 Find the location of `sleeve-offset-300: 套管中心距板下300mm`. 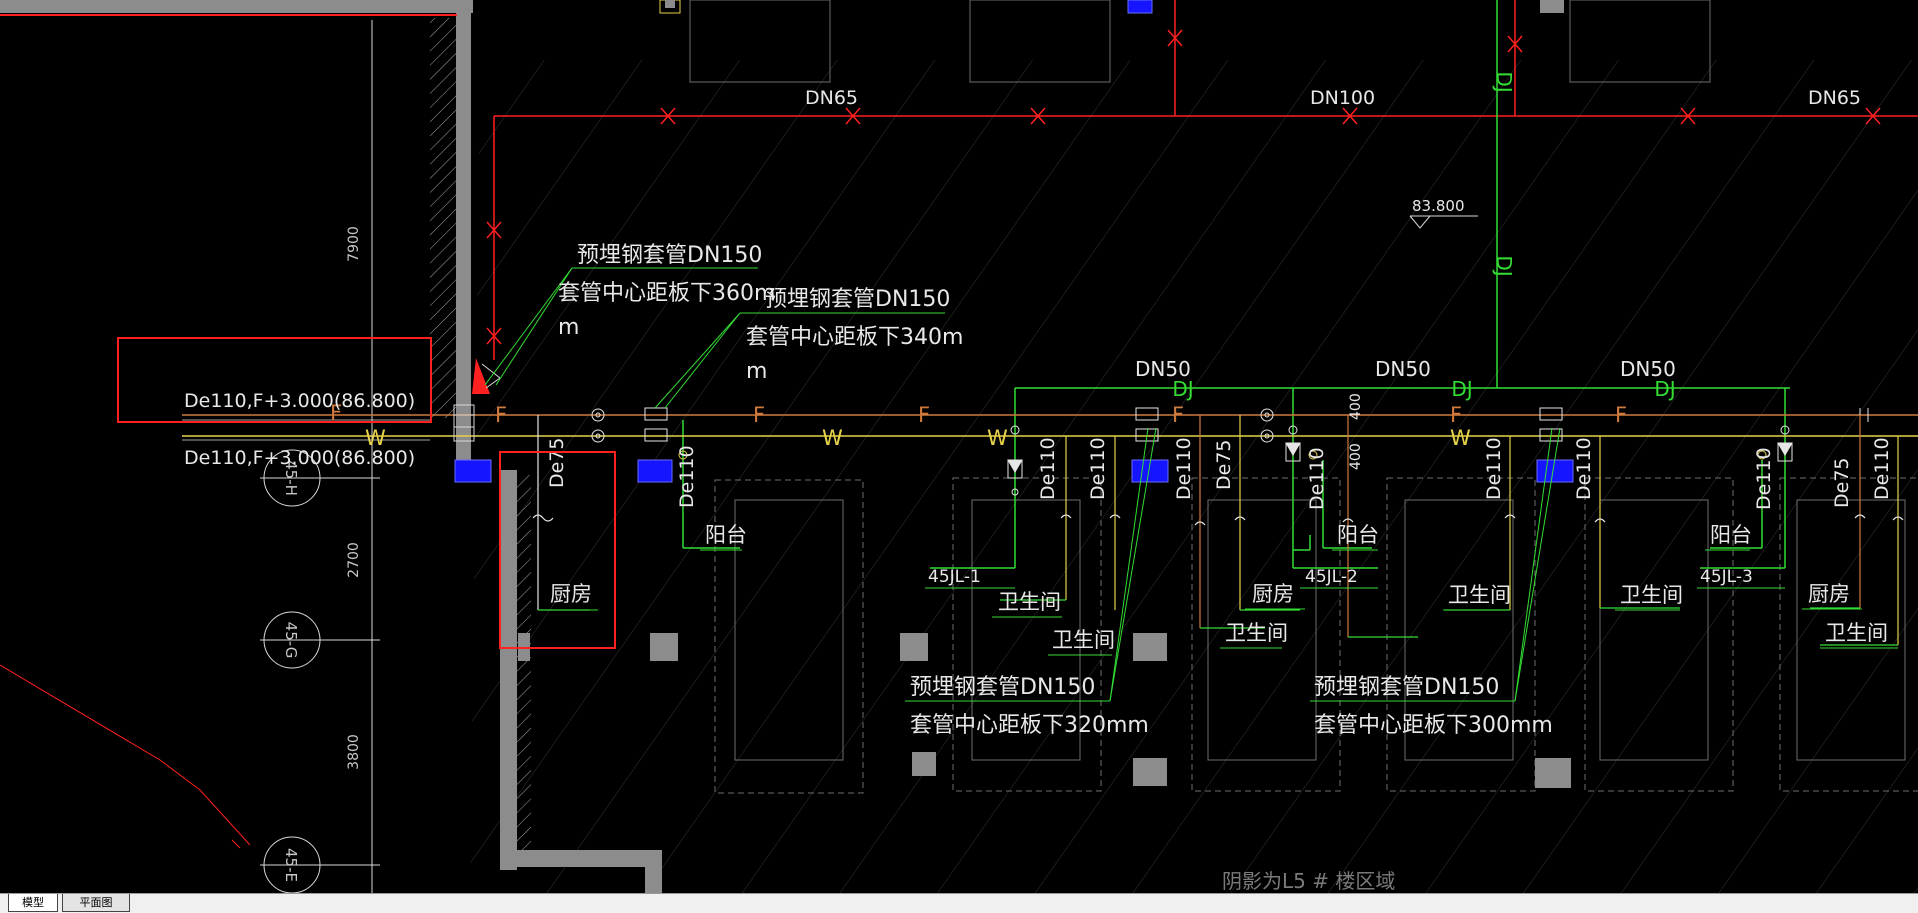

sleeve-offset-300: 套管中心距板下300mm is located at coordinates (1433, 725).